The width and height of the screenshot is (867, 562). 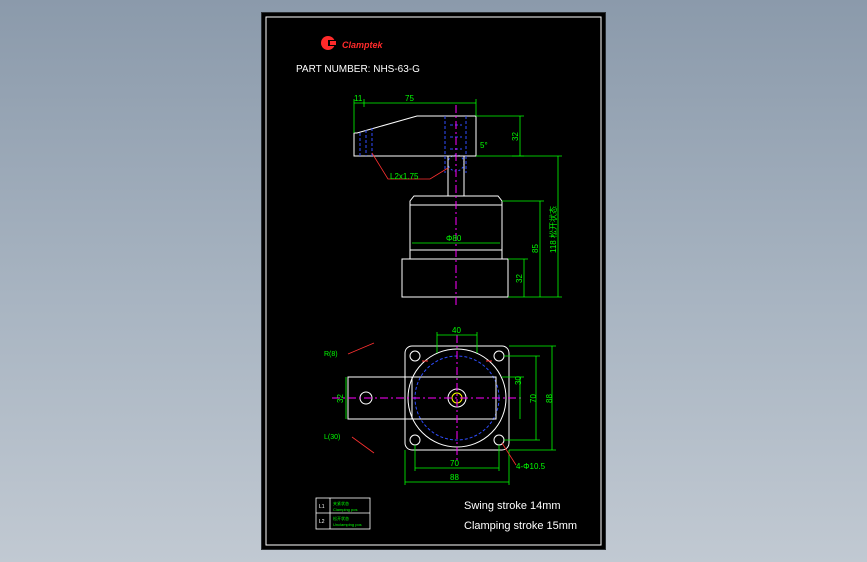 I want to click on dim-total: 118 松开状态, so click(x=553, y=229).